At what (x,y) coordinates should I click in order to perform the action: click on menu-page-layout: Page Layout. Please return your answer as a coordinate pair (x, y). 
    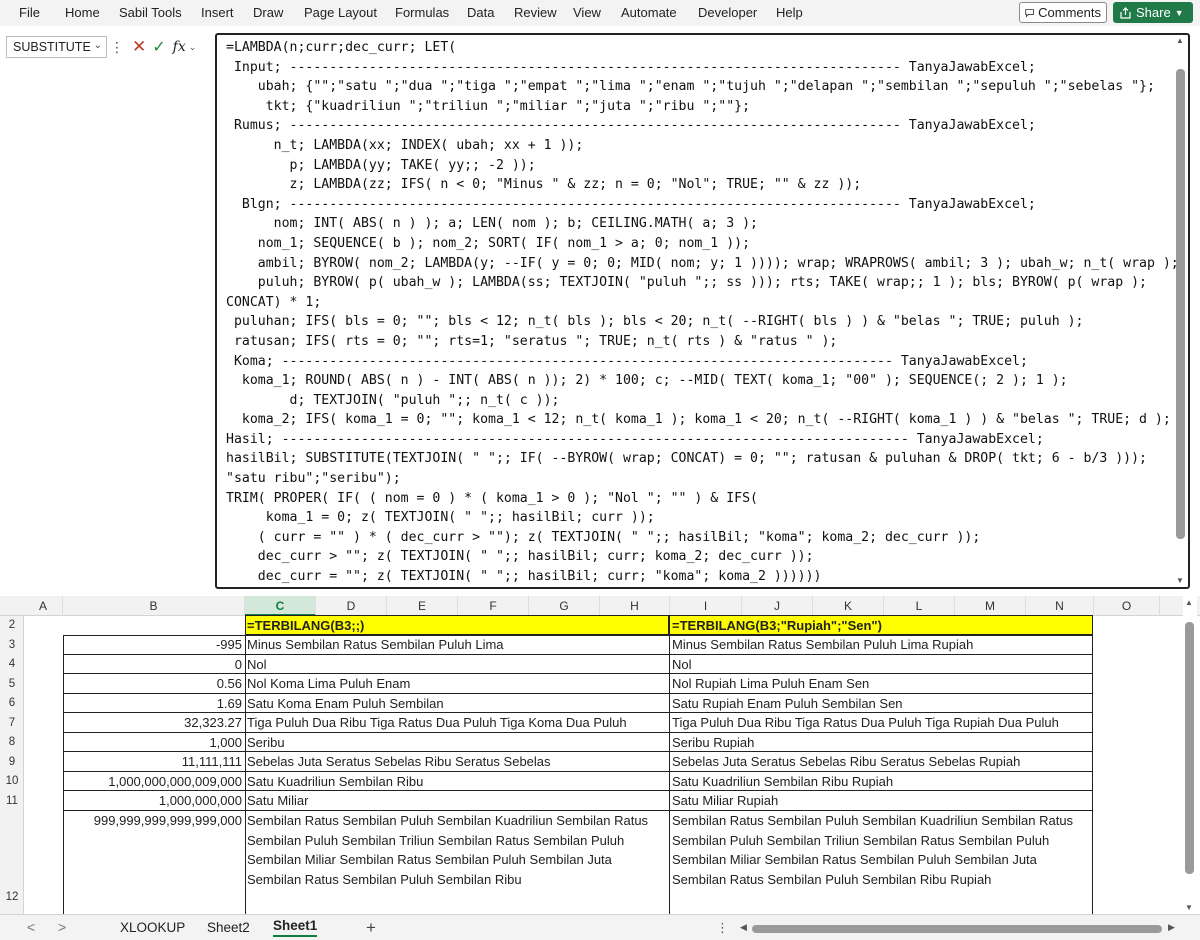
    Looking at the image, I should click on (340, 12).